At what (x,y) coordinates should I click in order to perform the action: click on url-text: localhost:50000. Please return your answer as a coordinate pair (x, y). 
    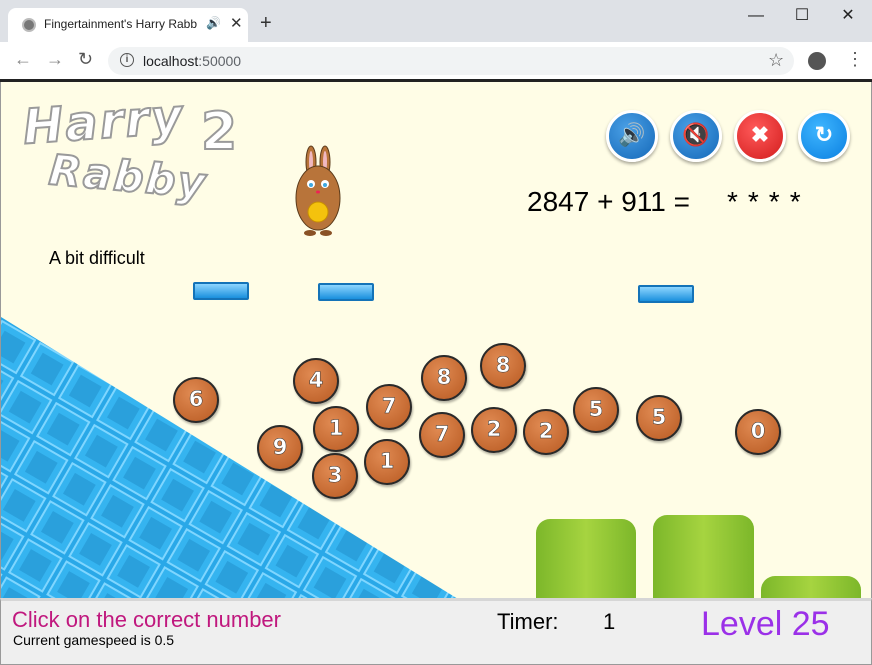
    Looking at the image, I should click on (192, 61).